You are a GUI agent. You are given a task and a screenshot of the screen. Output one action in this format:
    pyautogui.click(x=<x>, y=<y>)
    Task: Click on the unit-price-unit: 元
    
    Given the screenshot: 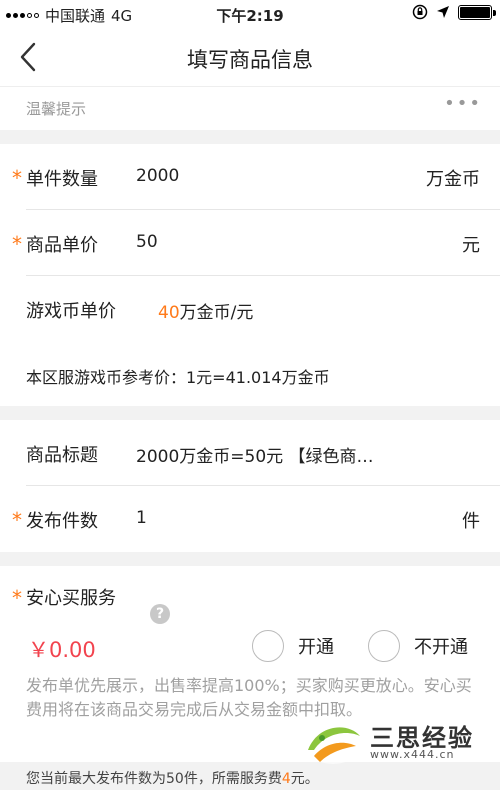 What is the action you would take?
    pyautogui.click(x=471, y=245)
    